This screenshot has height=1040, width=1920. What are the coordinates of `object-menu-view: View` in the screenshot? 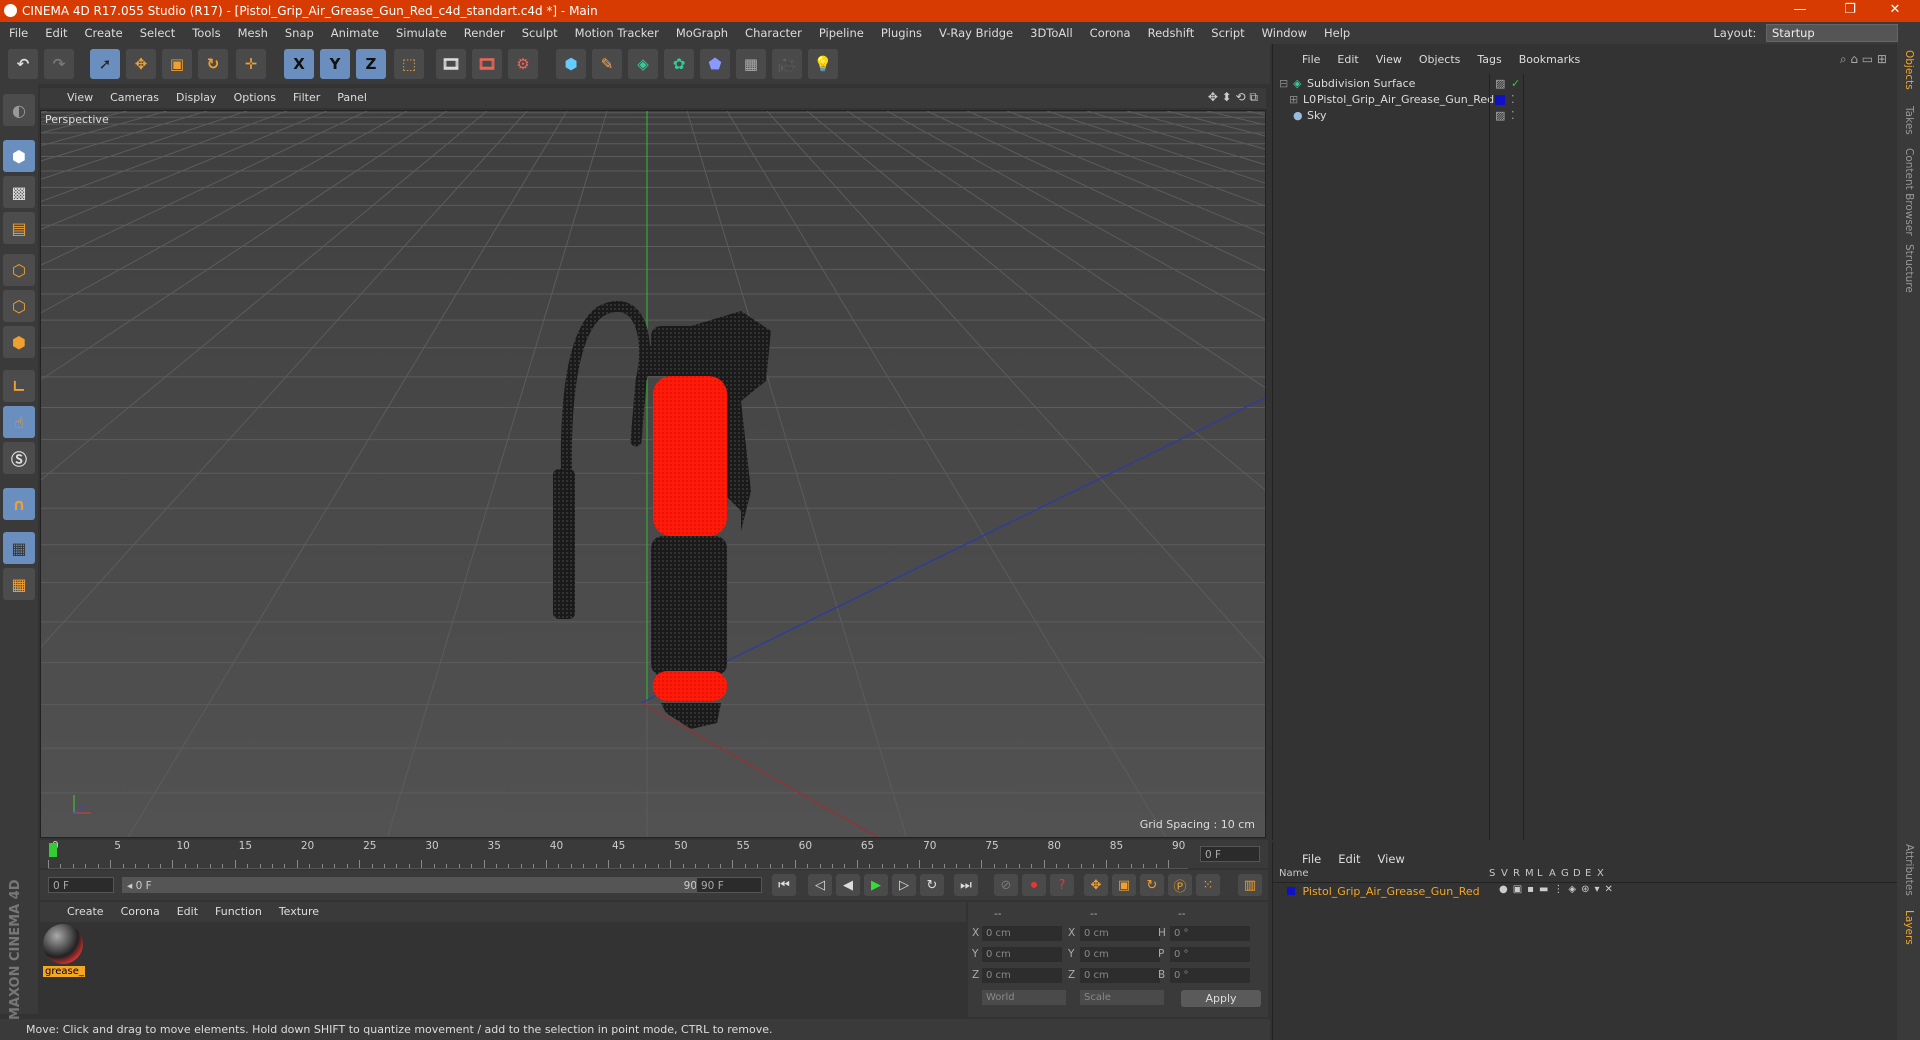 It's located at (1388, 60).